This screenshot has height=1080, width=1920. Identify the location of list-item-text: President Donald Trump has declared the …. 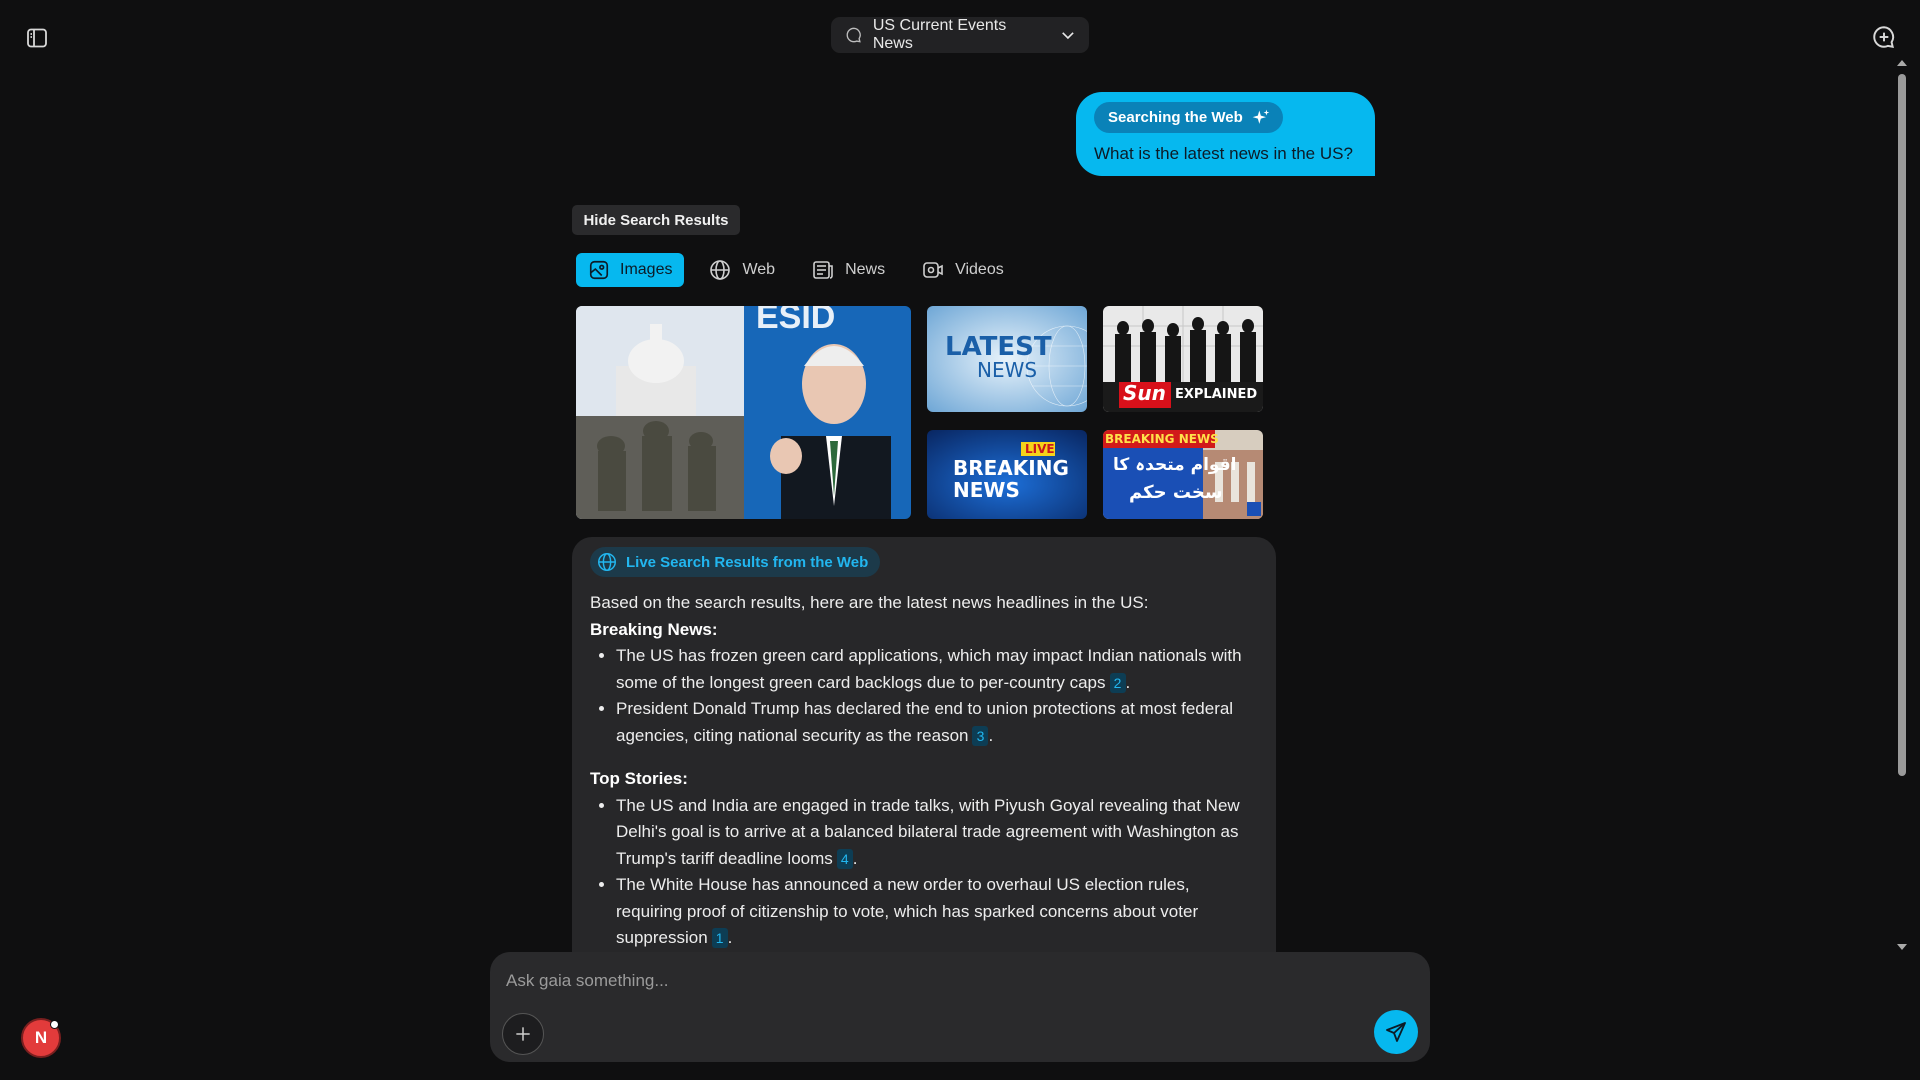
(925, 722).